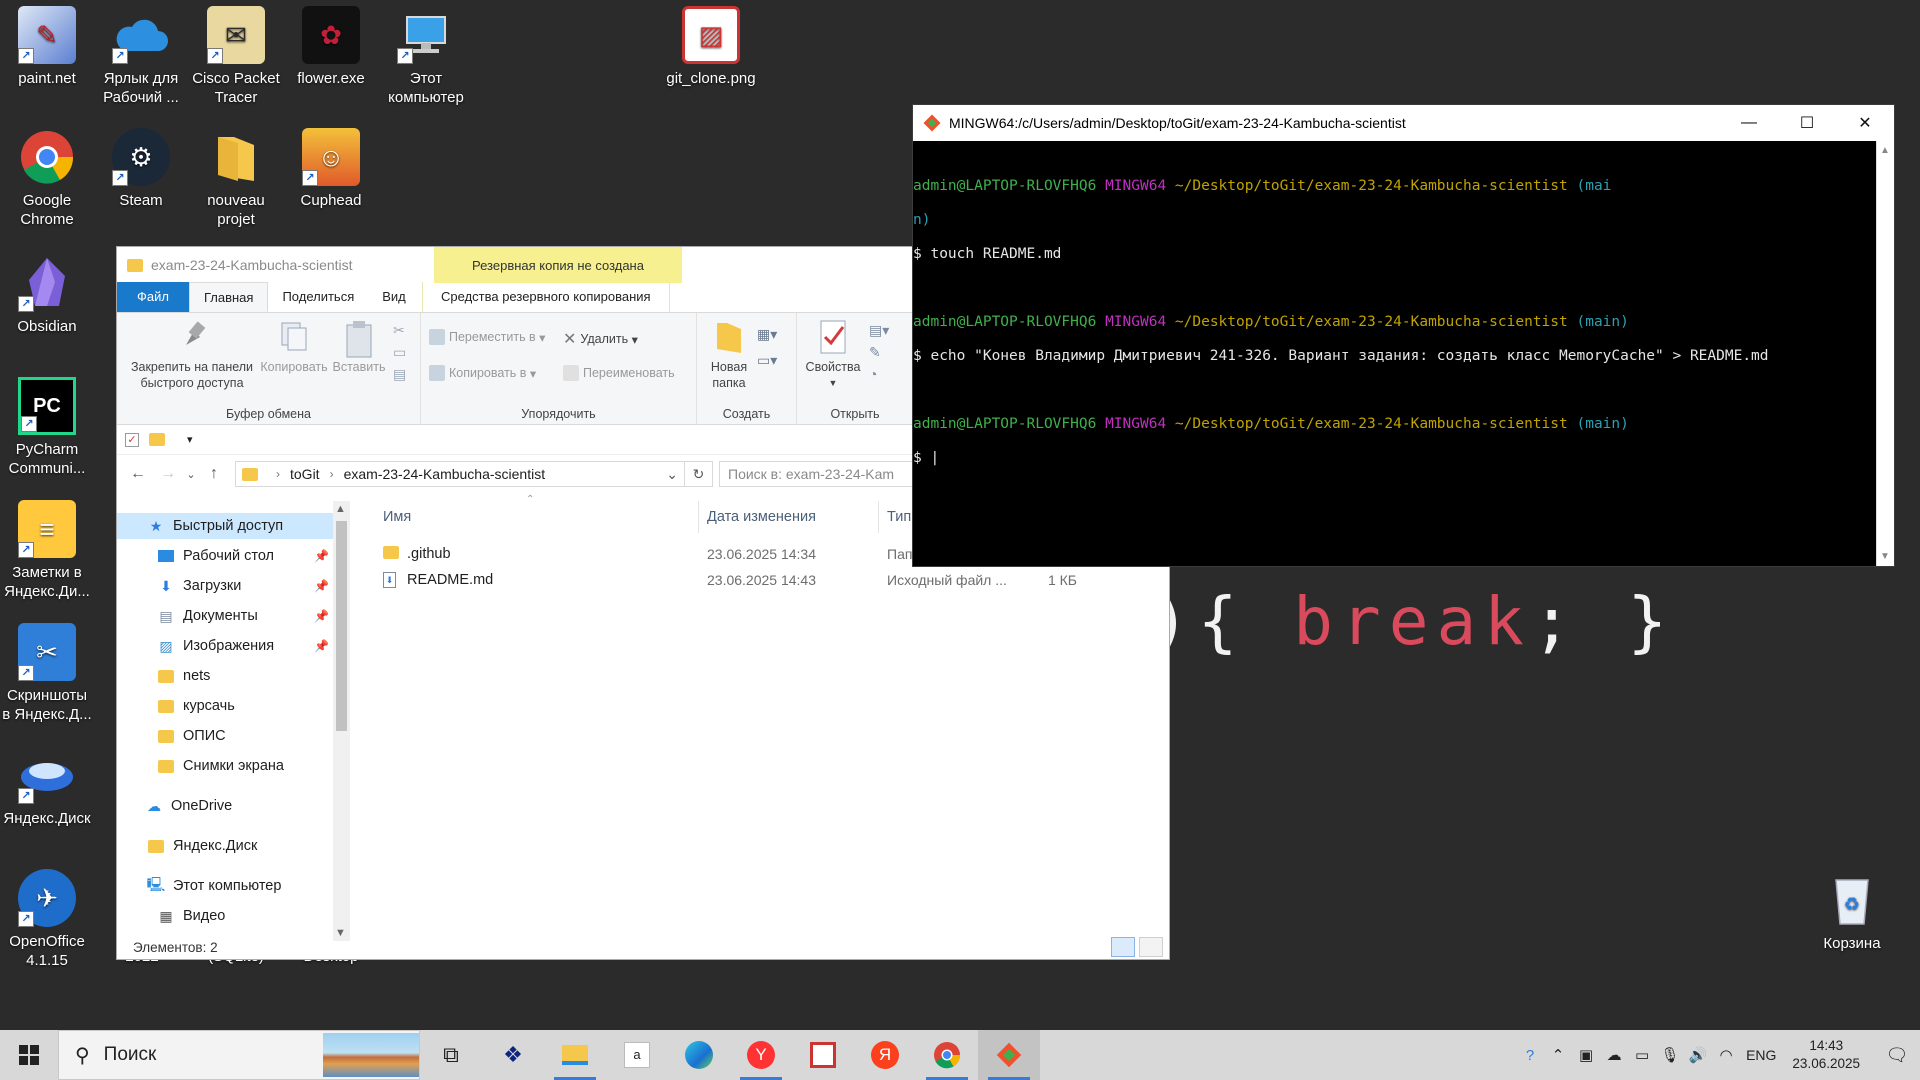 The height and width of the screenshot is (1080, 1920). What do you see at coordinates (132, 439) in the screenshot?
I see `checkbox-icon: ✓` at bounding box center [132, 439].